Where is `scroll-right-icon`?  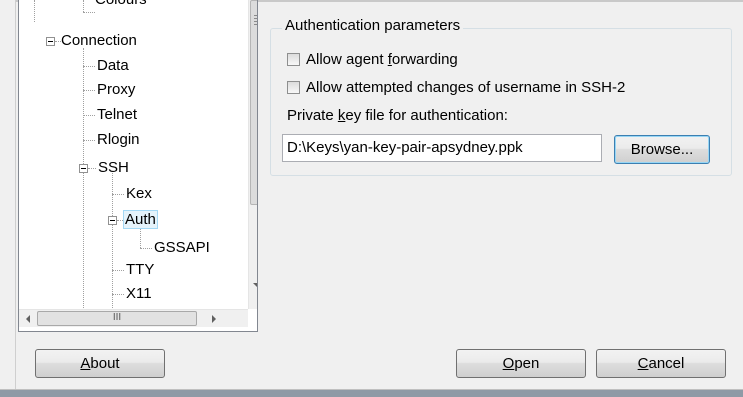 scroll-right-icon is located at coordinates (214, 319).